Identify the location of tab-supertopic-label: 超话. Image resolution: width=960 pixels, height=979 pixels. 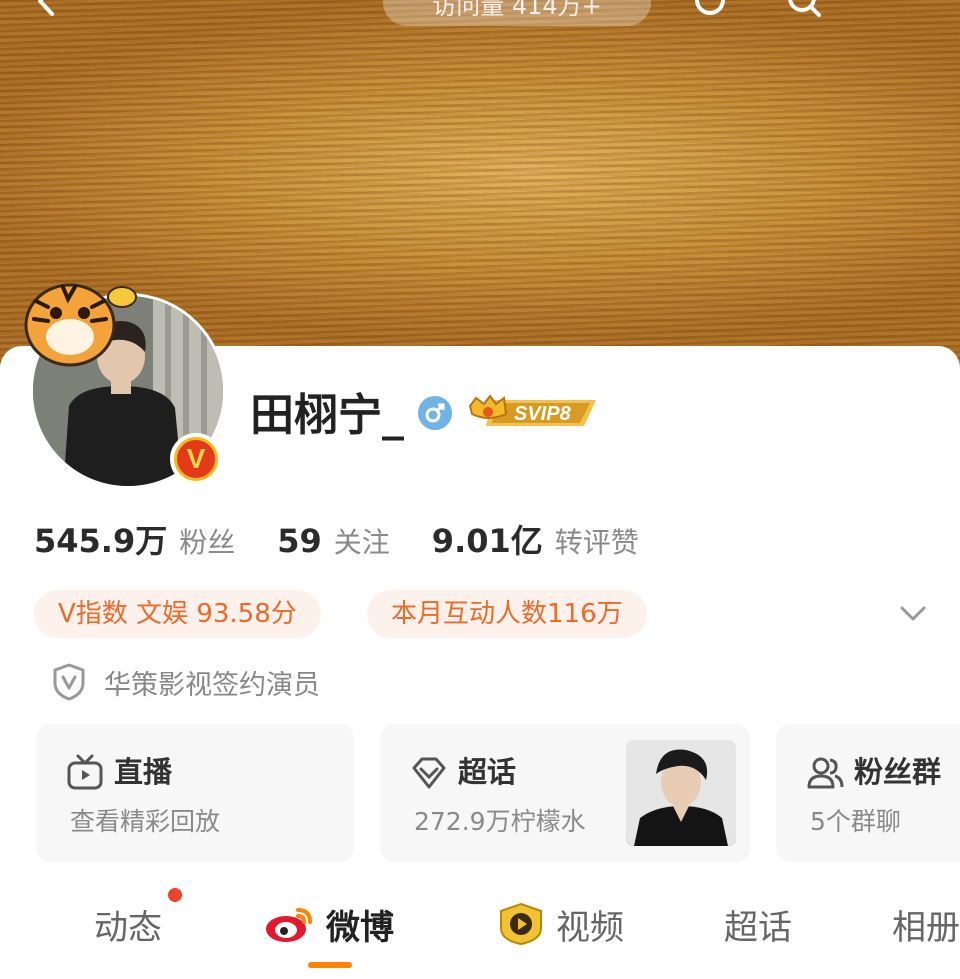
(758, 927).